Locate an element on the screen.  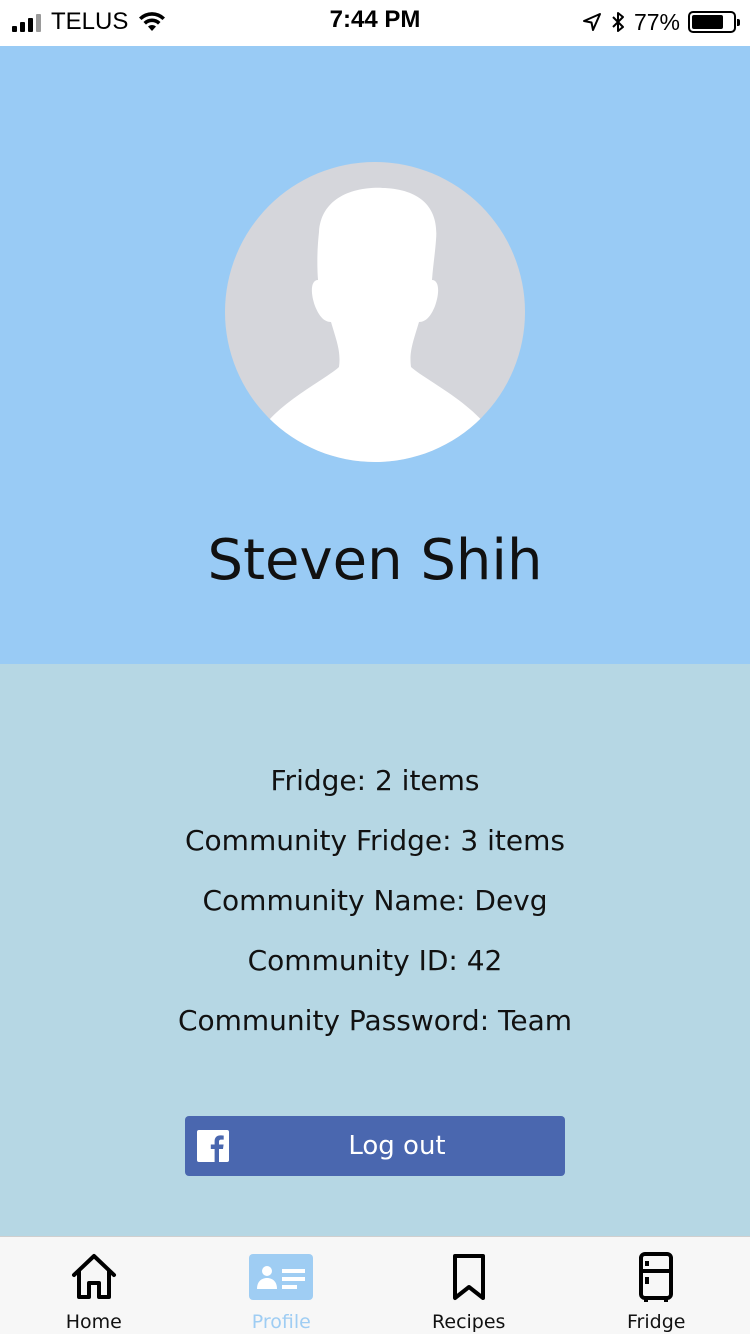
tab-fridge: Fridge is located at coordinates (656, 1285).